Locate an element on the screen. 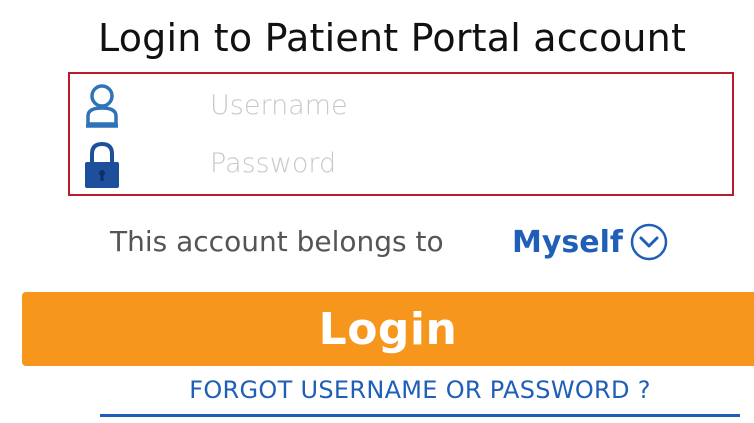 The image size is (754, 423). username-row is located at coordinates (401, 107).